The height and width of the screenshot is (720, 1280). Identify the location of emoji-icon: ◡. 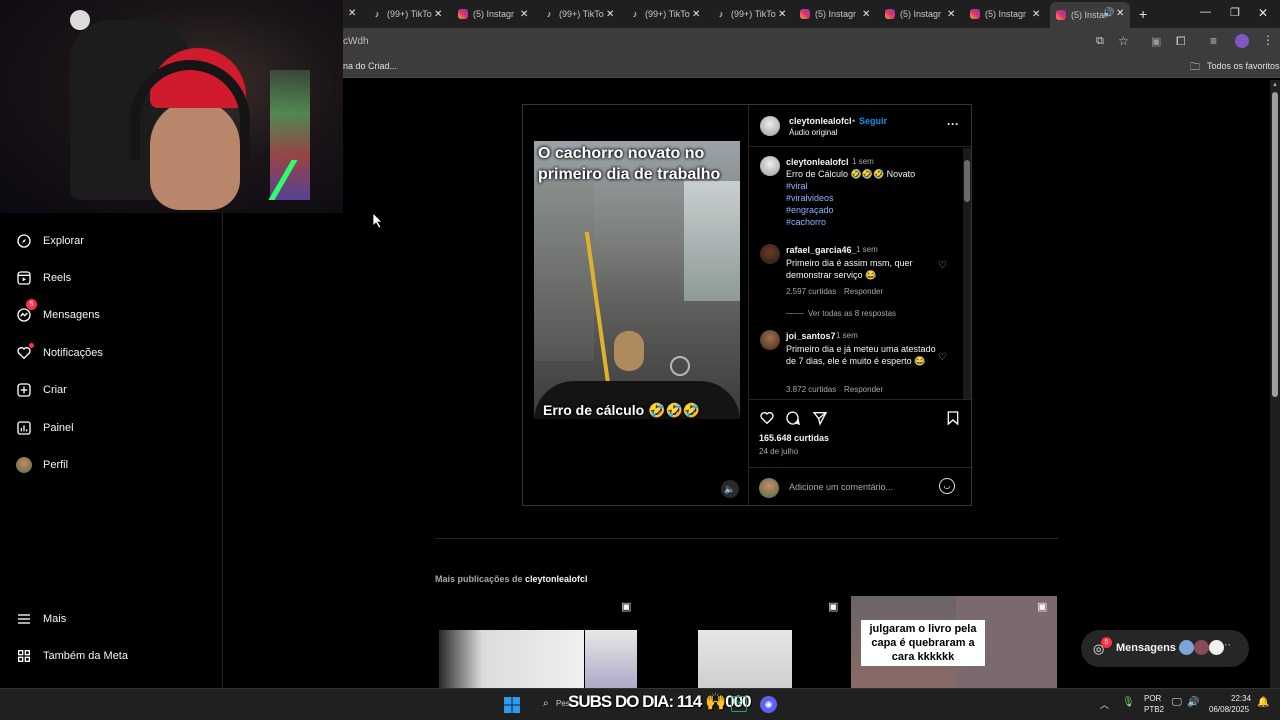
(947, 486).